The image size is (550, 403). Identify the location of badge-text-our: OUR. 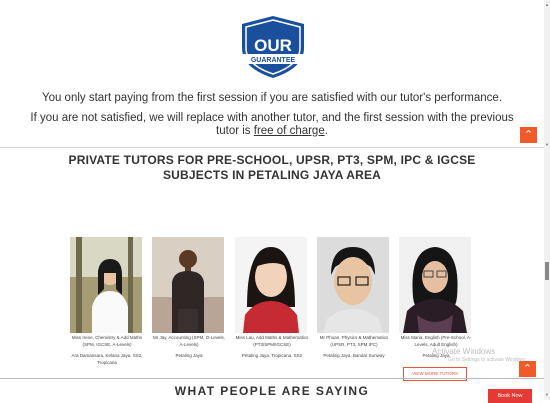
(273, 45).